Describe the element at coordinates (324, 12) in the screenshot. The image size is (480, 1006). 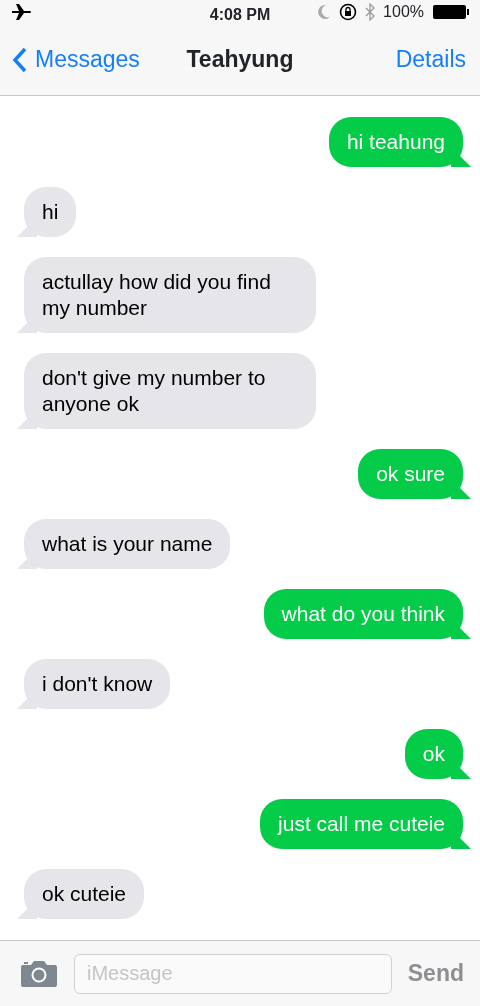
I see `moon-icon` at that location.